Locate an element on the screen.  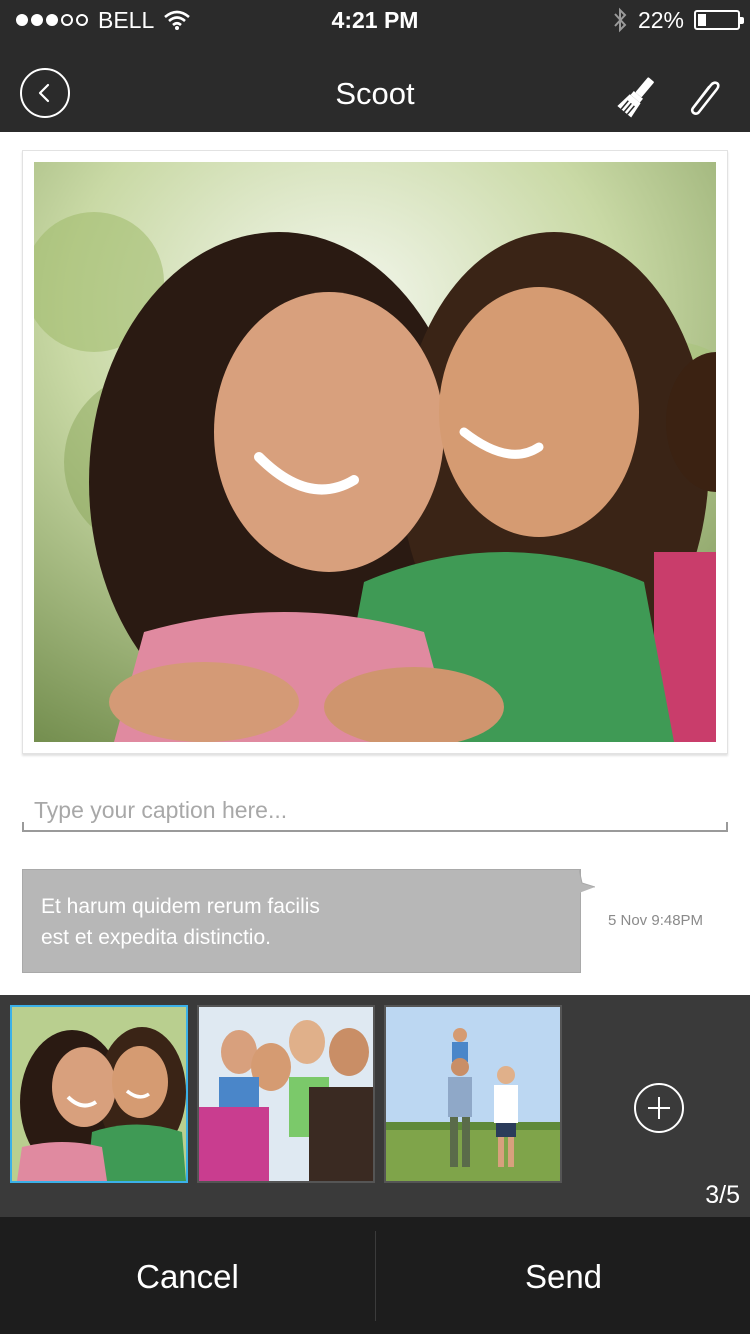
thumbnail-photo-mother-daughter is located at coordinates (99, 1094).